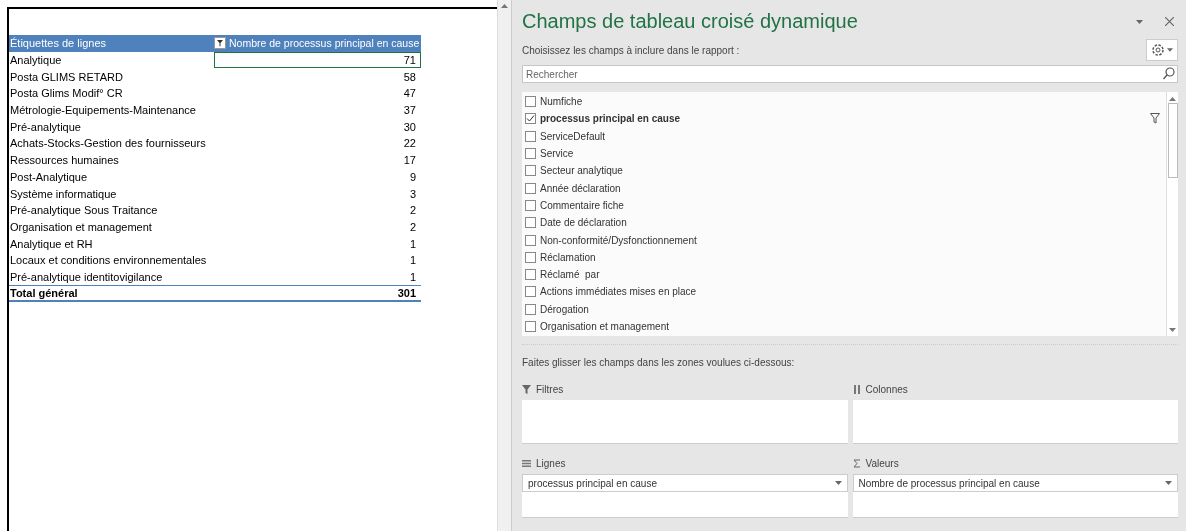  Describe the element at coordinates (850, 74) in the screenshot. I see `search-field: Rechercher` at that location.